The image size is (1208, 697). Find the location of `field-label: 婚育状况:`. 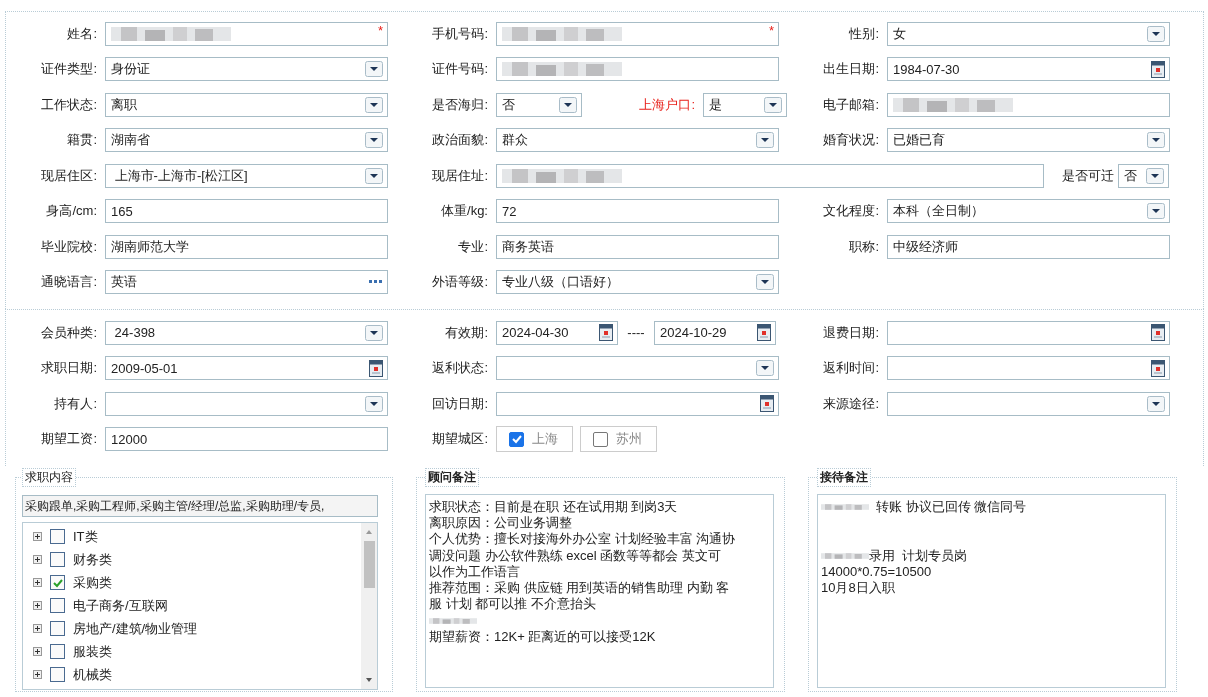

field-label: 婚育状况: is located at coordinates (851, 140).